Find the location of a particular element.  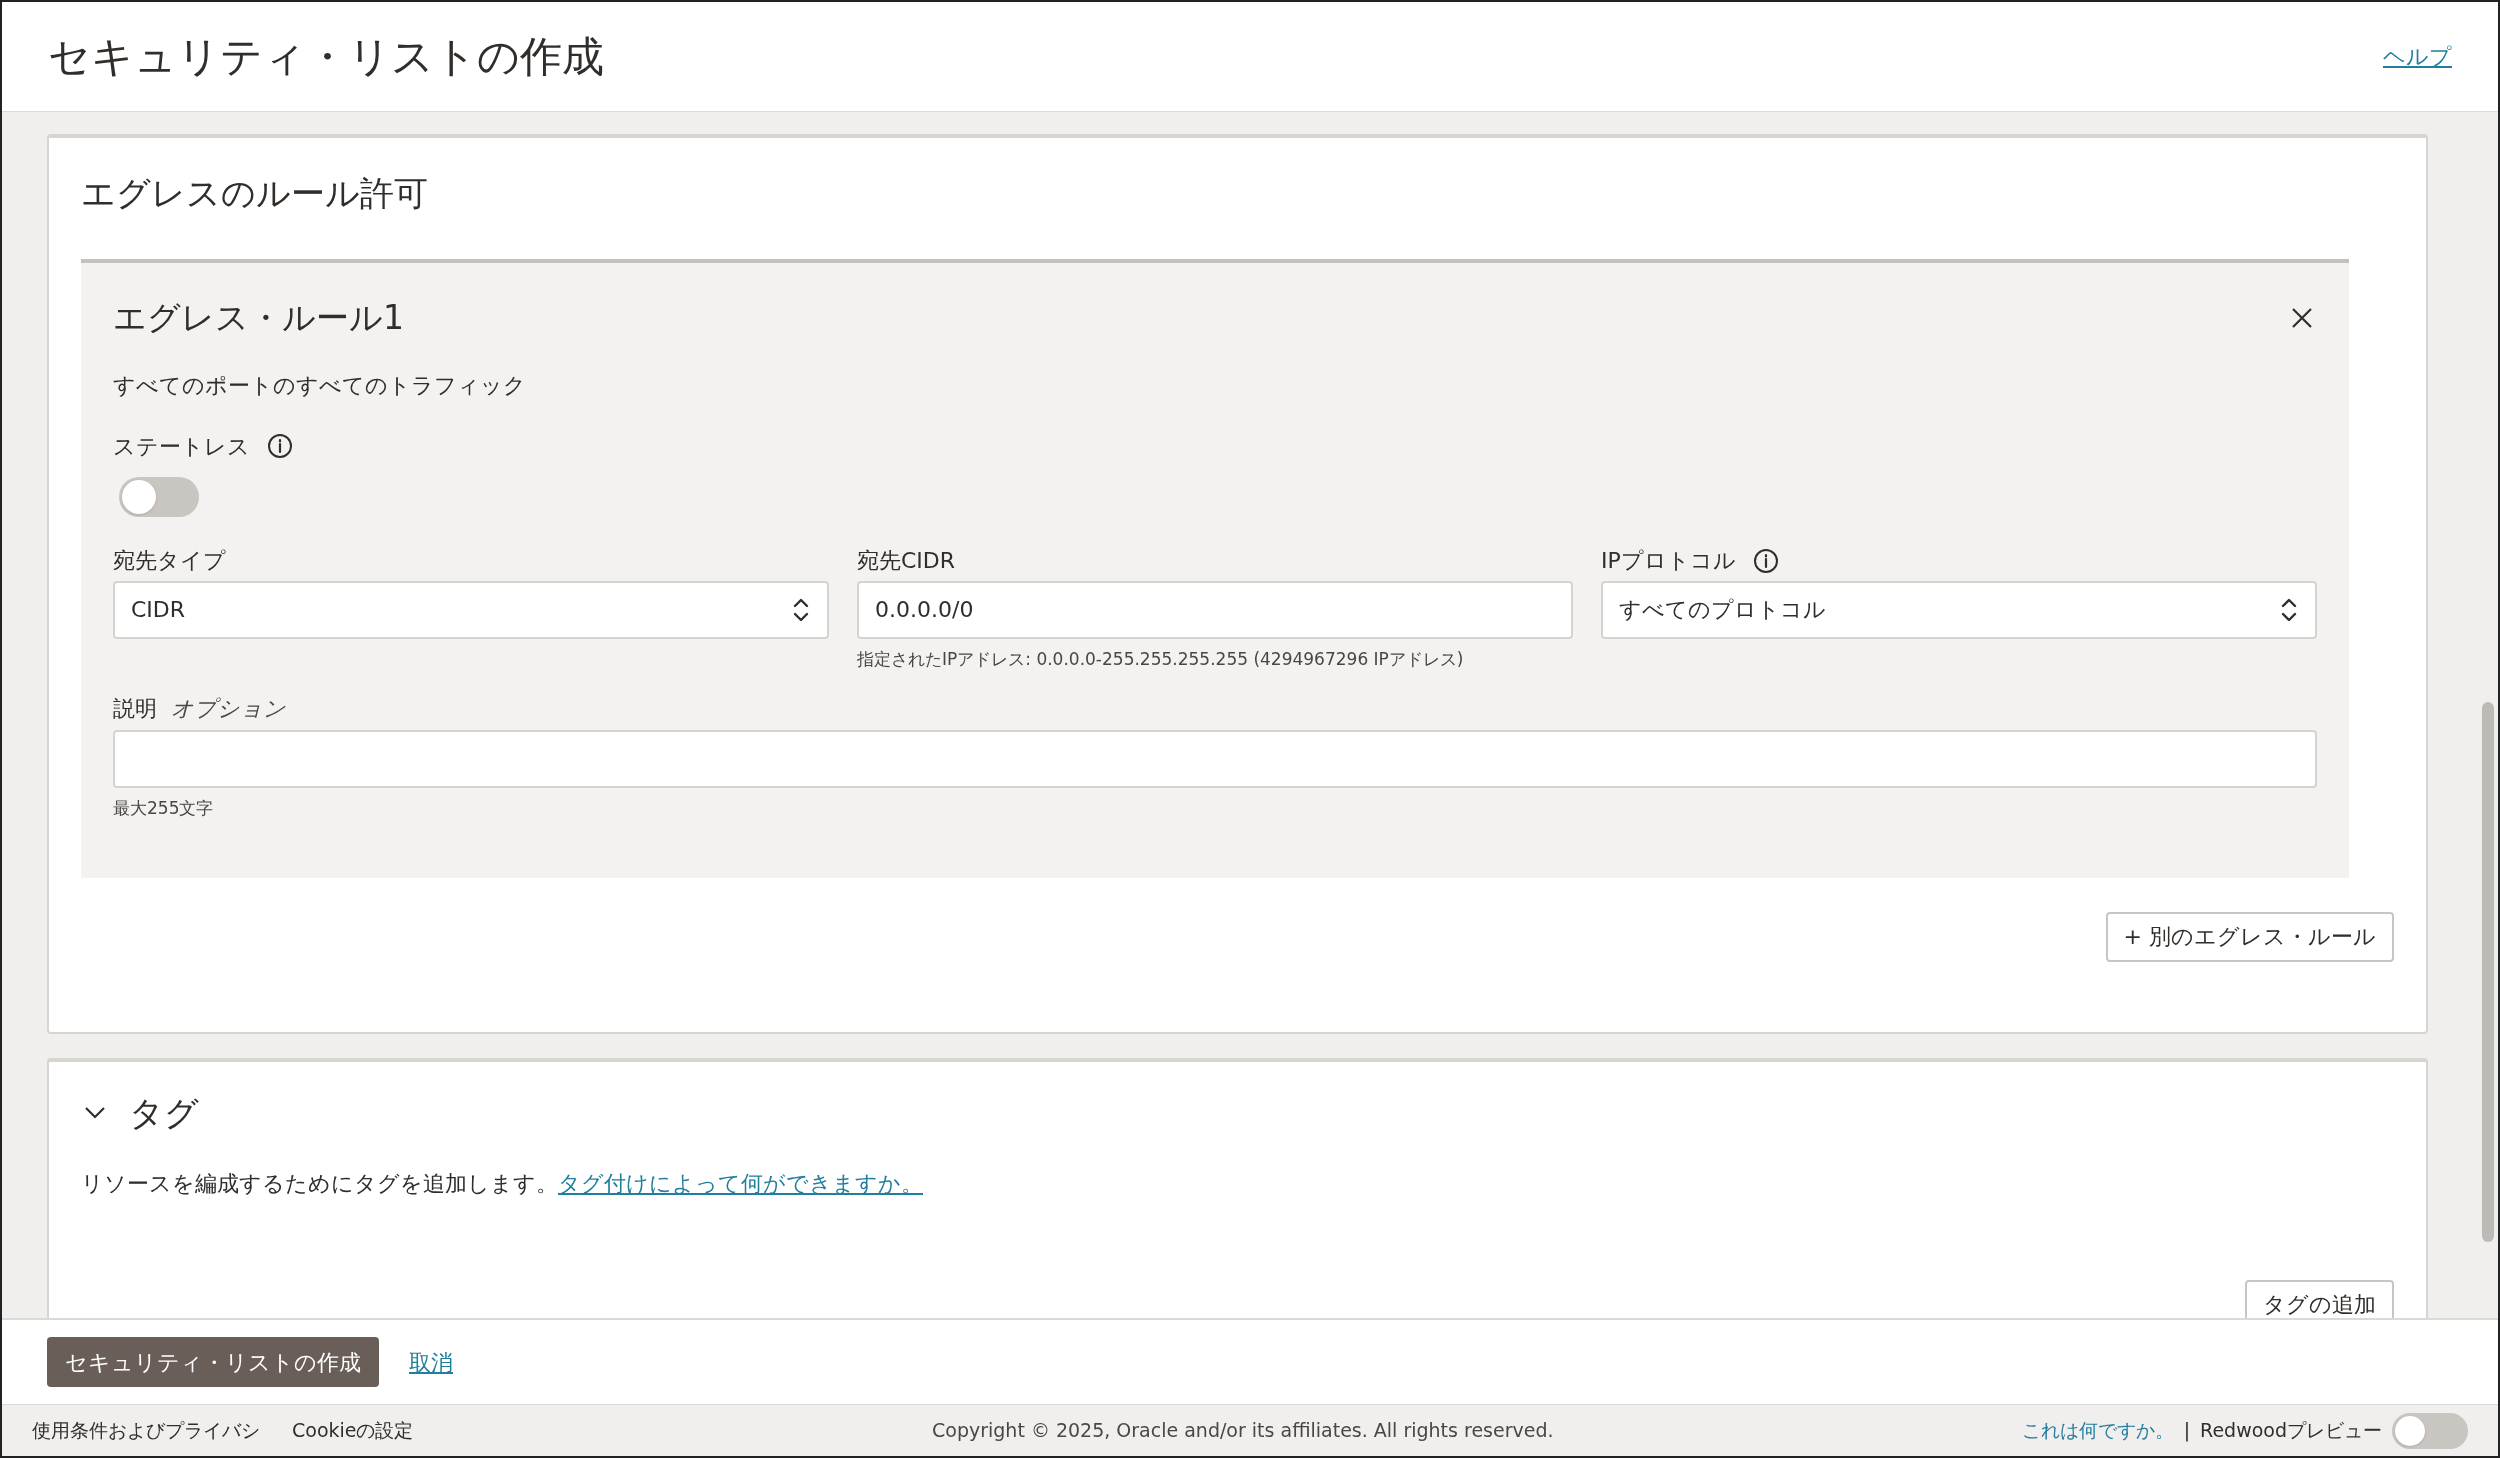

page-title: セキュリティ・リストの作成 is located at coordinates (326, 57).